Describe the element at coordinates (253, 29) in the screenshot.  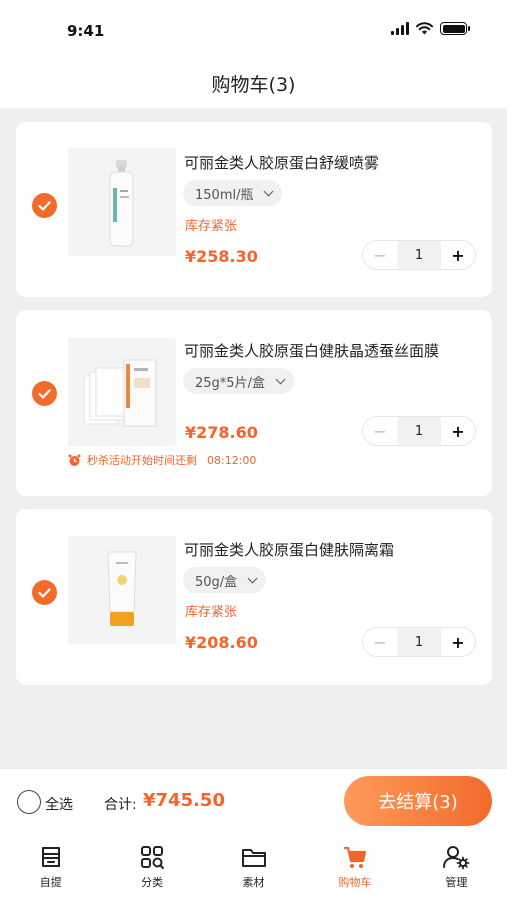
I see `status-bar: 9:41` at that location.